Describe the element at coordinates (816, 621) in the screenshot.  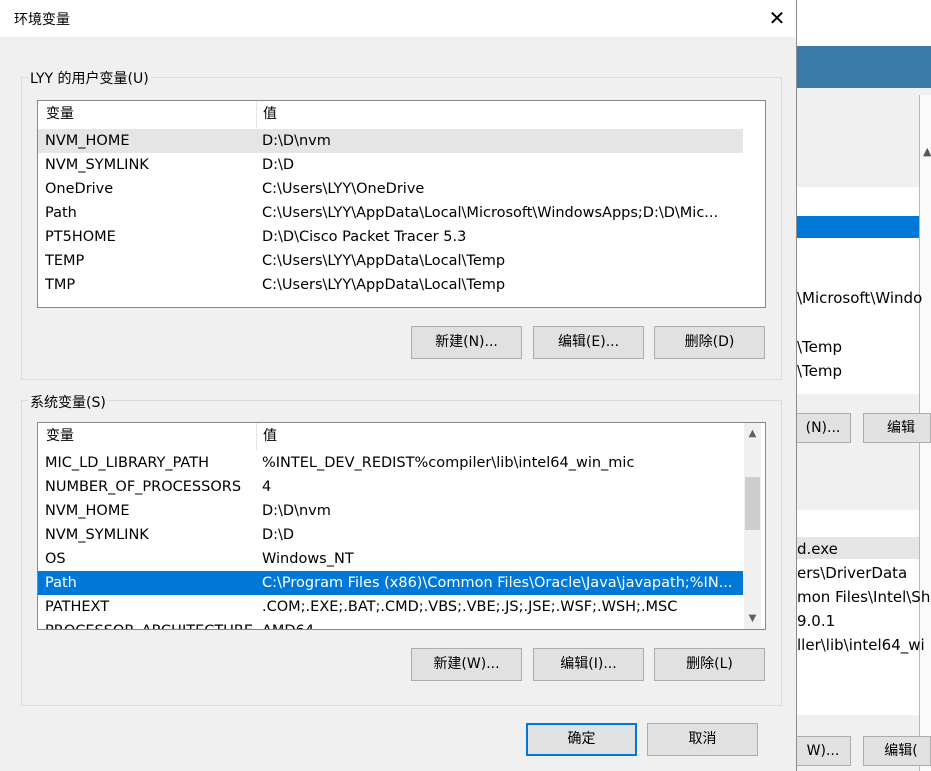
I see `background-text-line: 9.0.1` at that location.